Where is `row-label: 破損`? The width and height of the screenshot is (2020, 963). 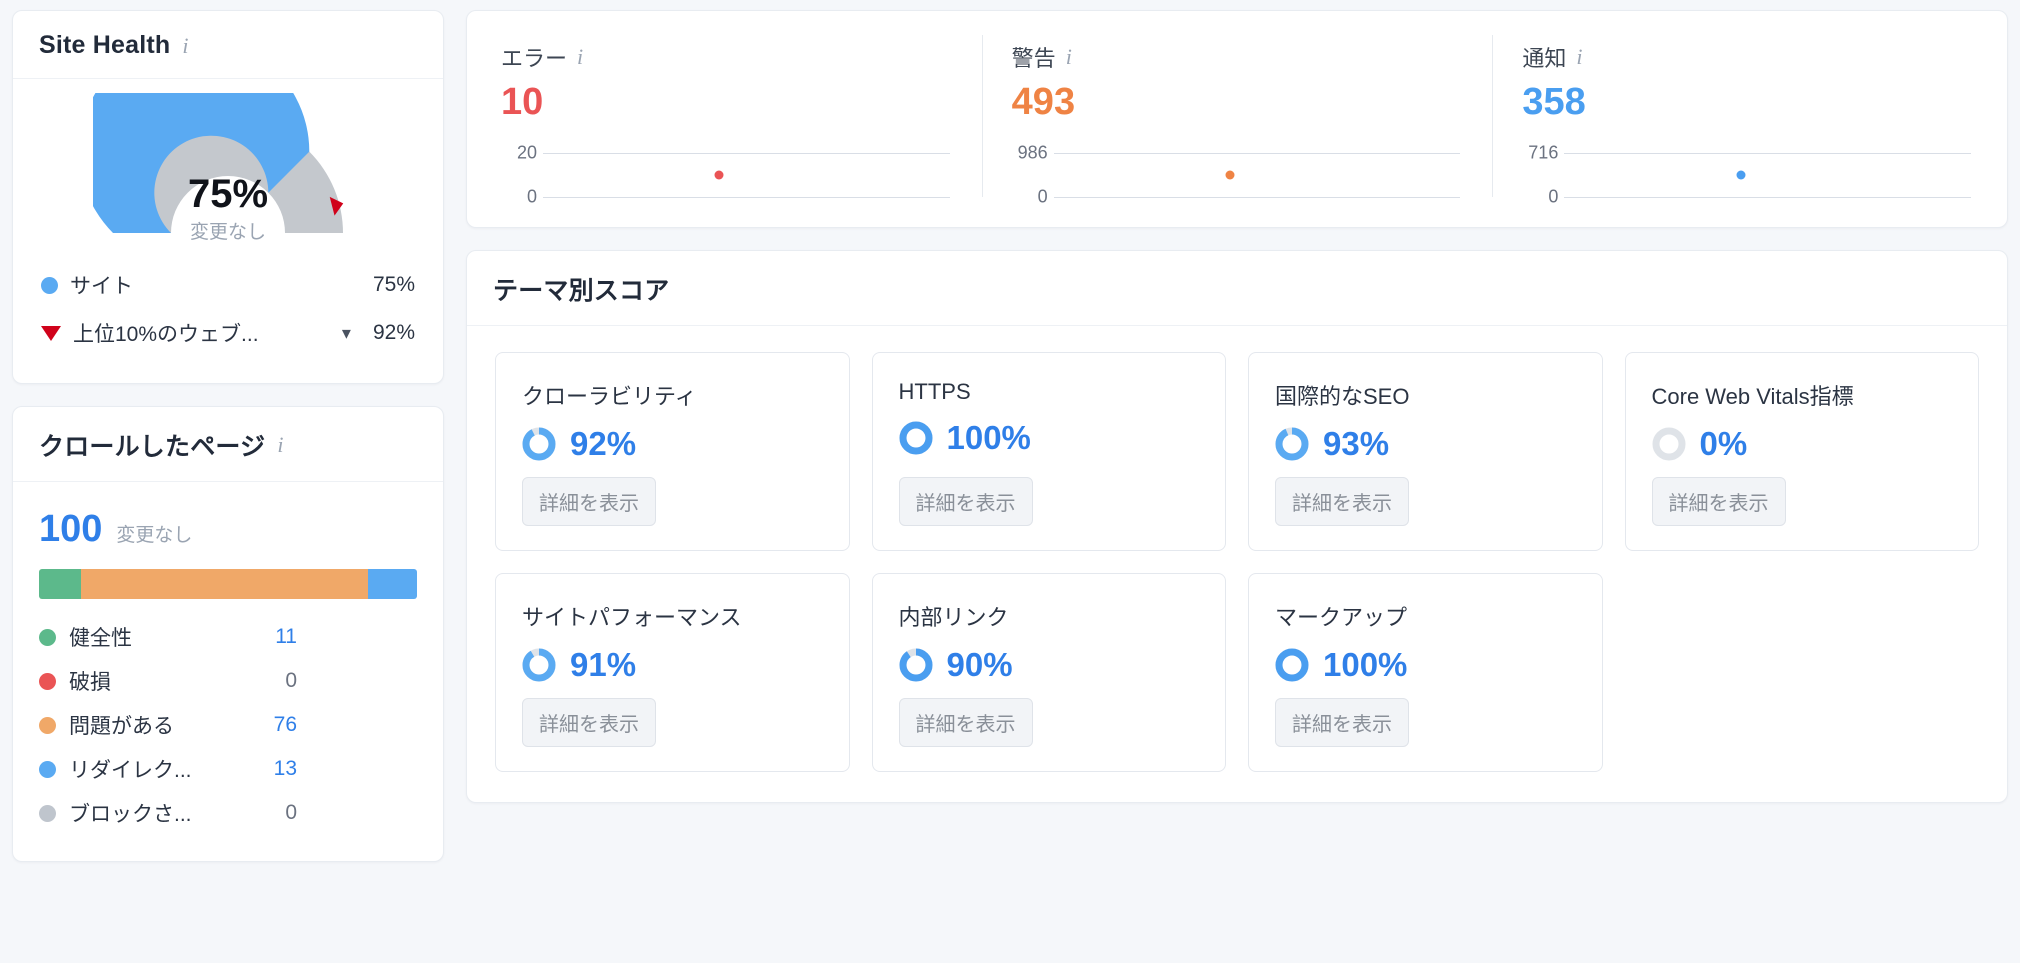
row-label: 破損 is located at coordinates (90, 682).